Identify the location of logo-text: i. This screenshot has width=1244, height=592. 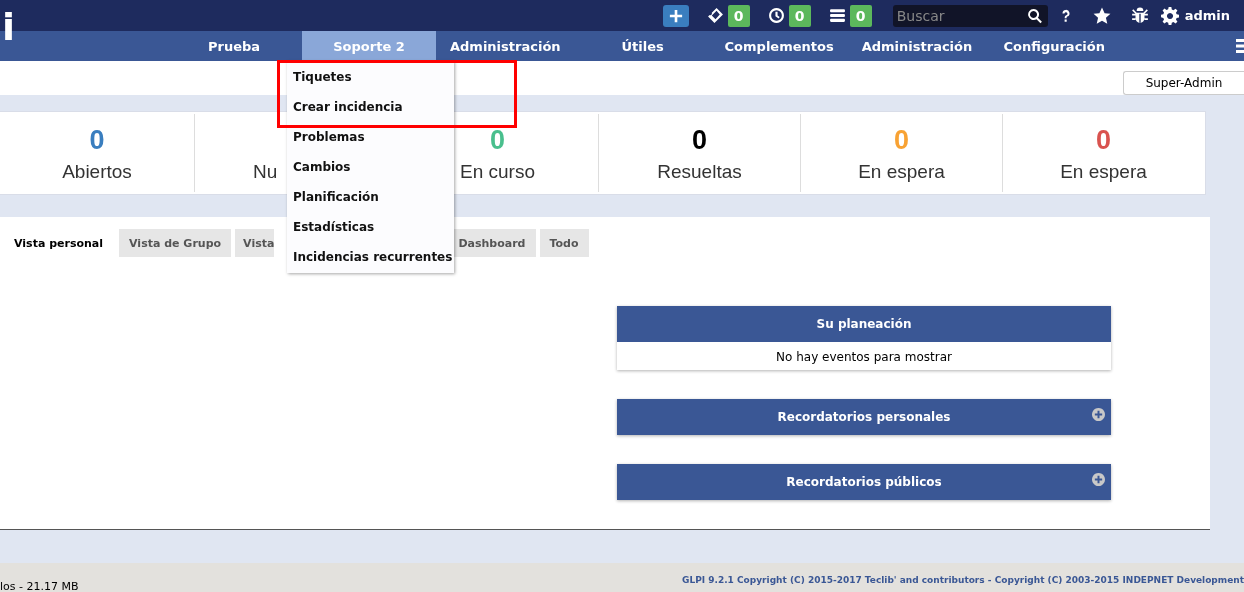
(9, 27).